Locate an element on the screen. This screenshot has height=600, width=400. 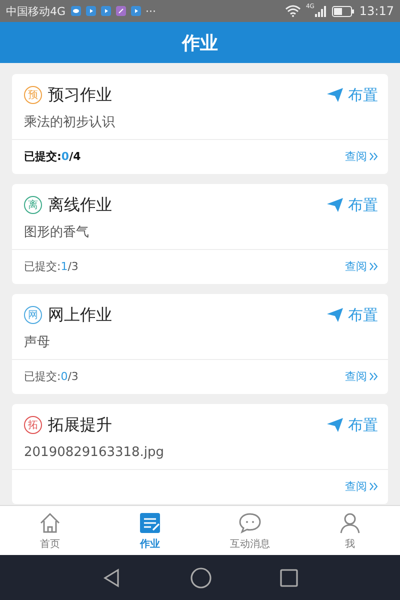
category-badge: 离 is located at coordinates (33, 205).